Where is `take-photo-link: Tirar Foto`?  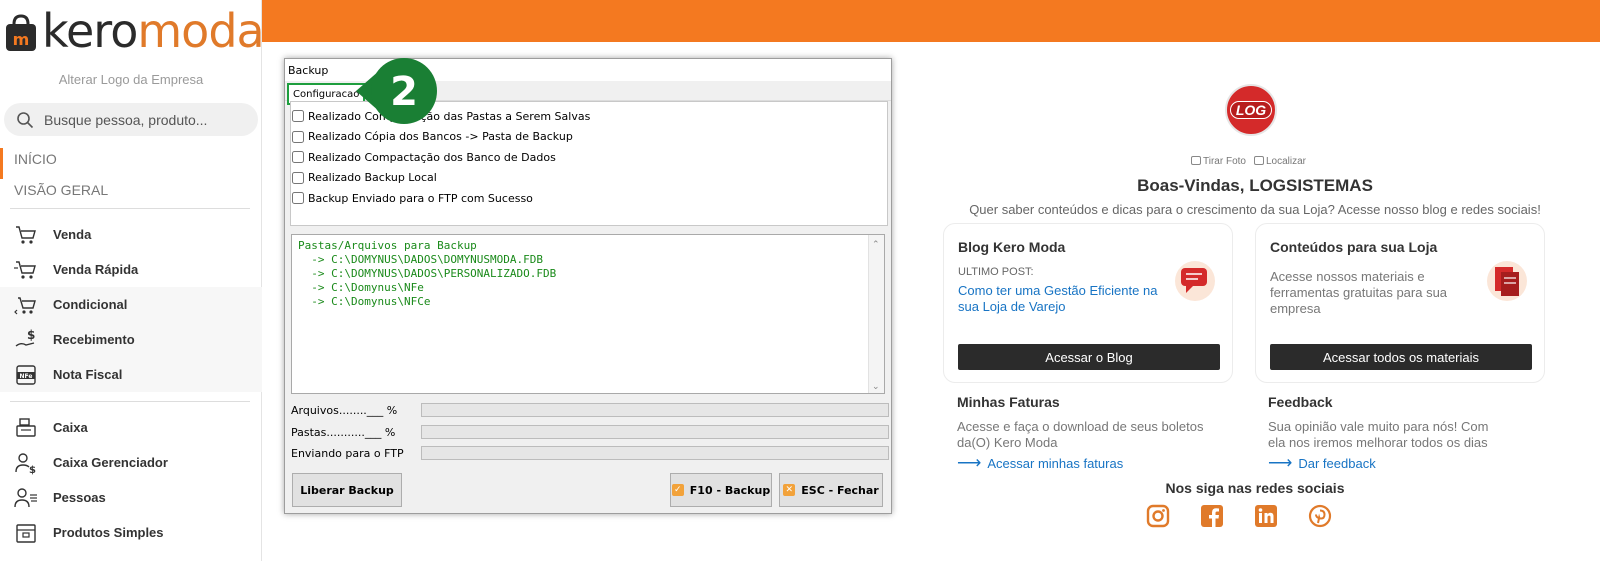
take-photo-link: Tirar Foto is located at coordinates (1218, 161).